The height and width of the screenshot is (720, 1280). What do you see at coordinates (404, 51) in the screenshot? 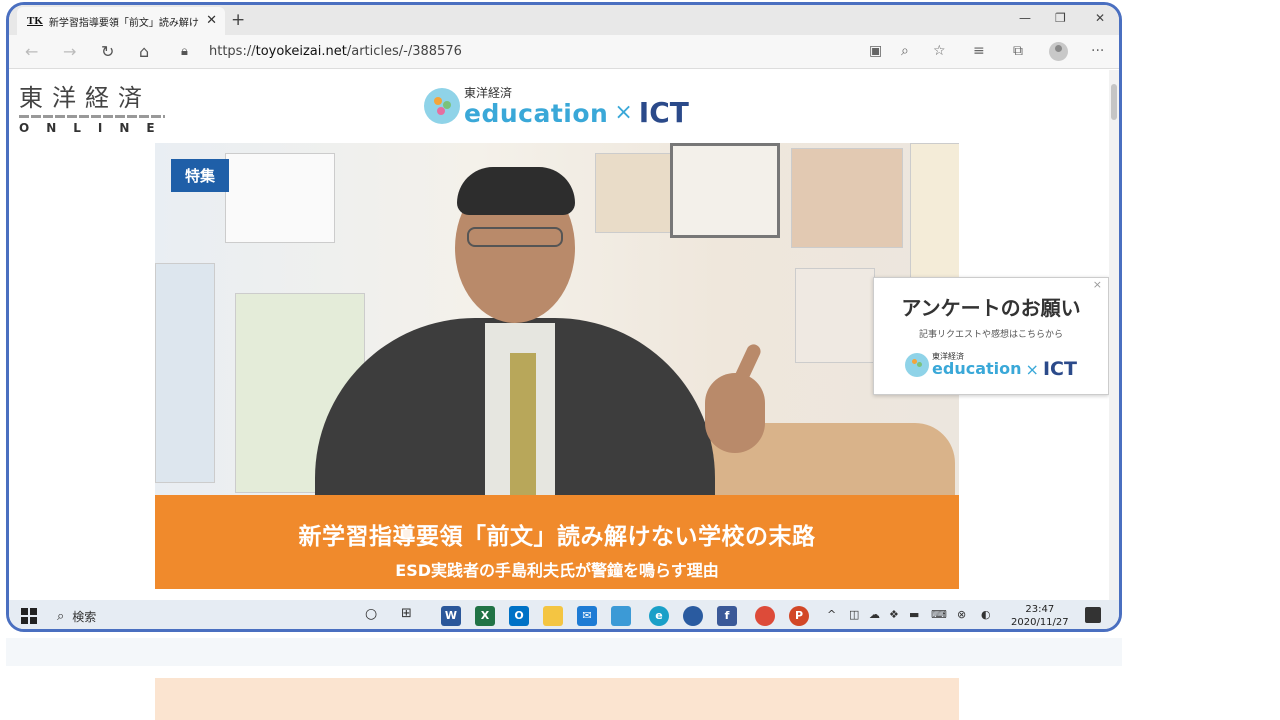
I see `url-path: /articles/-/388576` at bounding box center [404, 51].